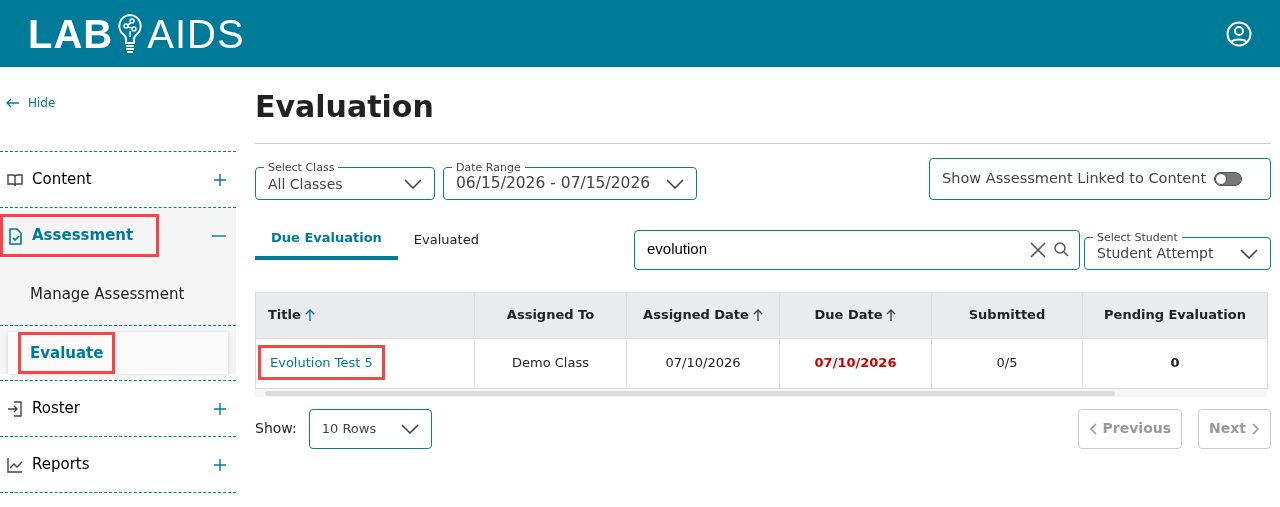 The height and width of the screenshot is (507, 1280). I want to click on login-icon, so click(15, 408).